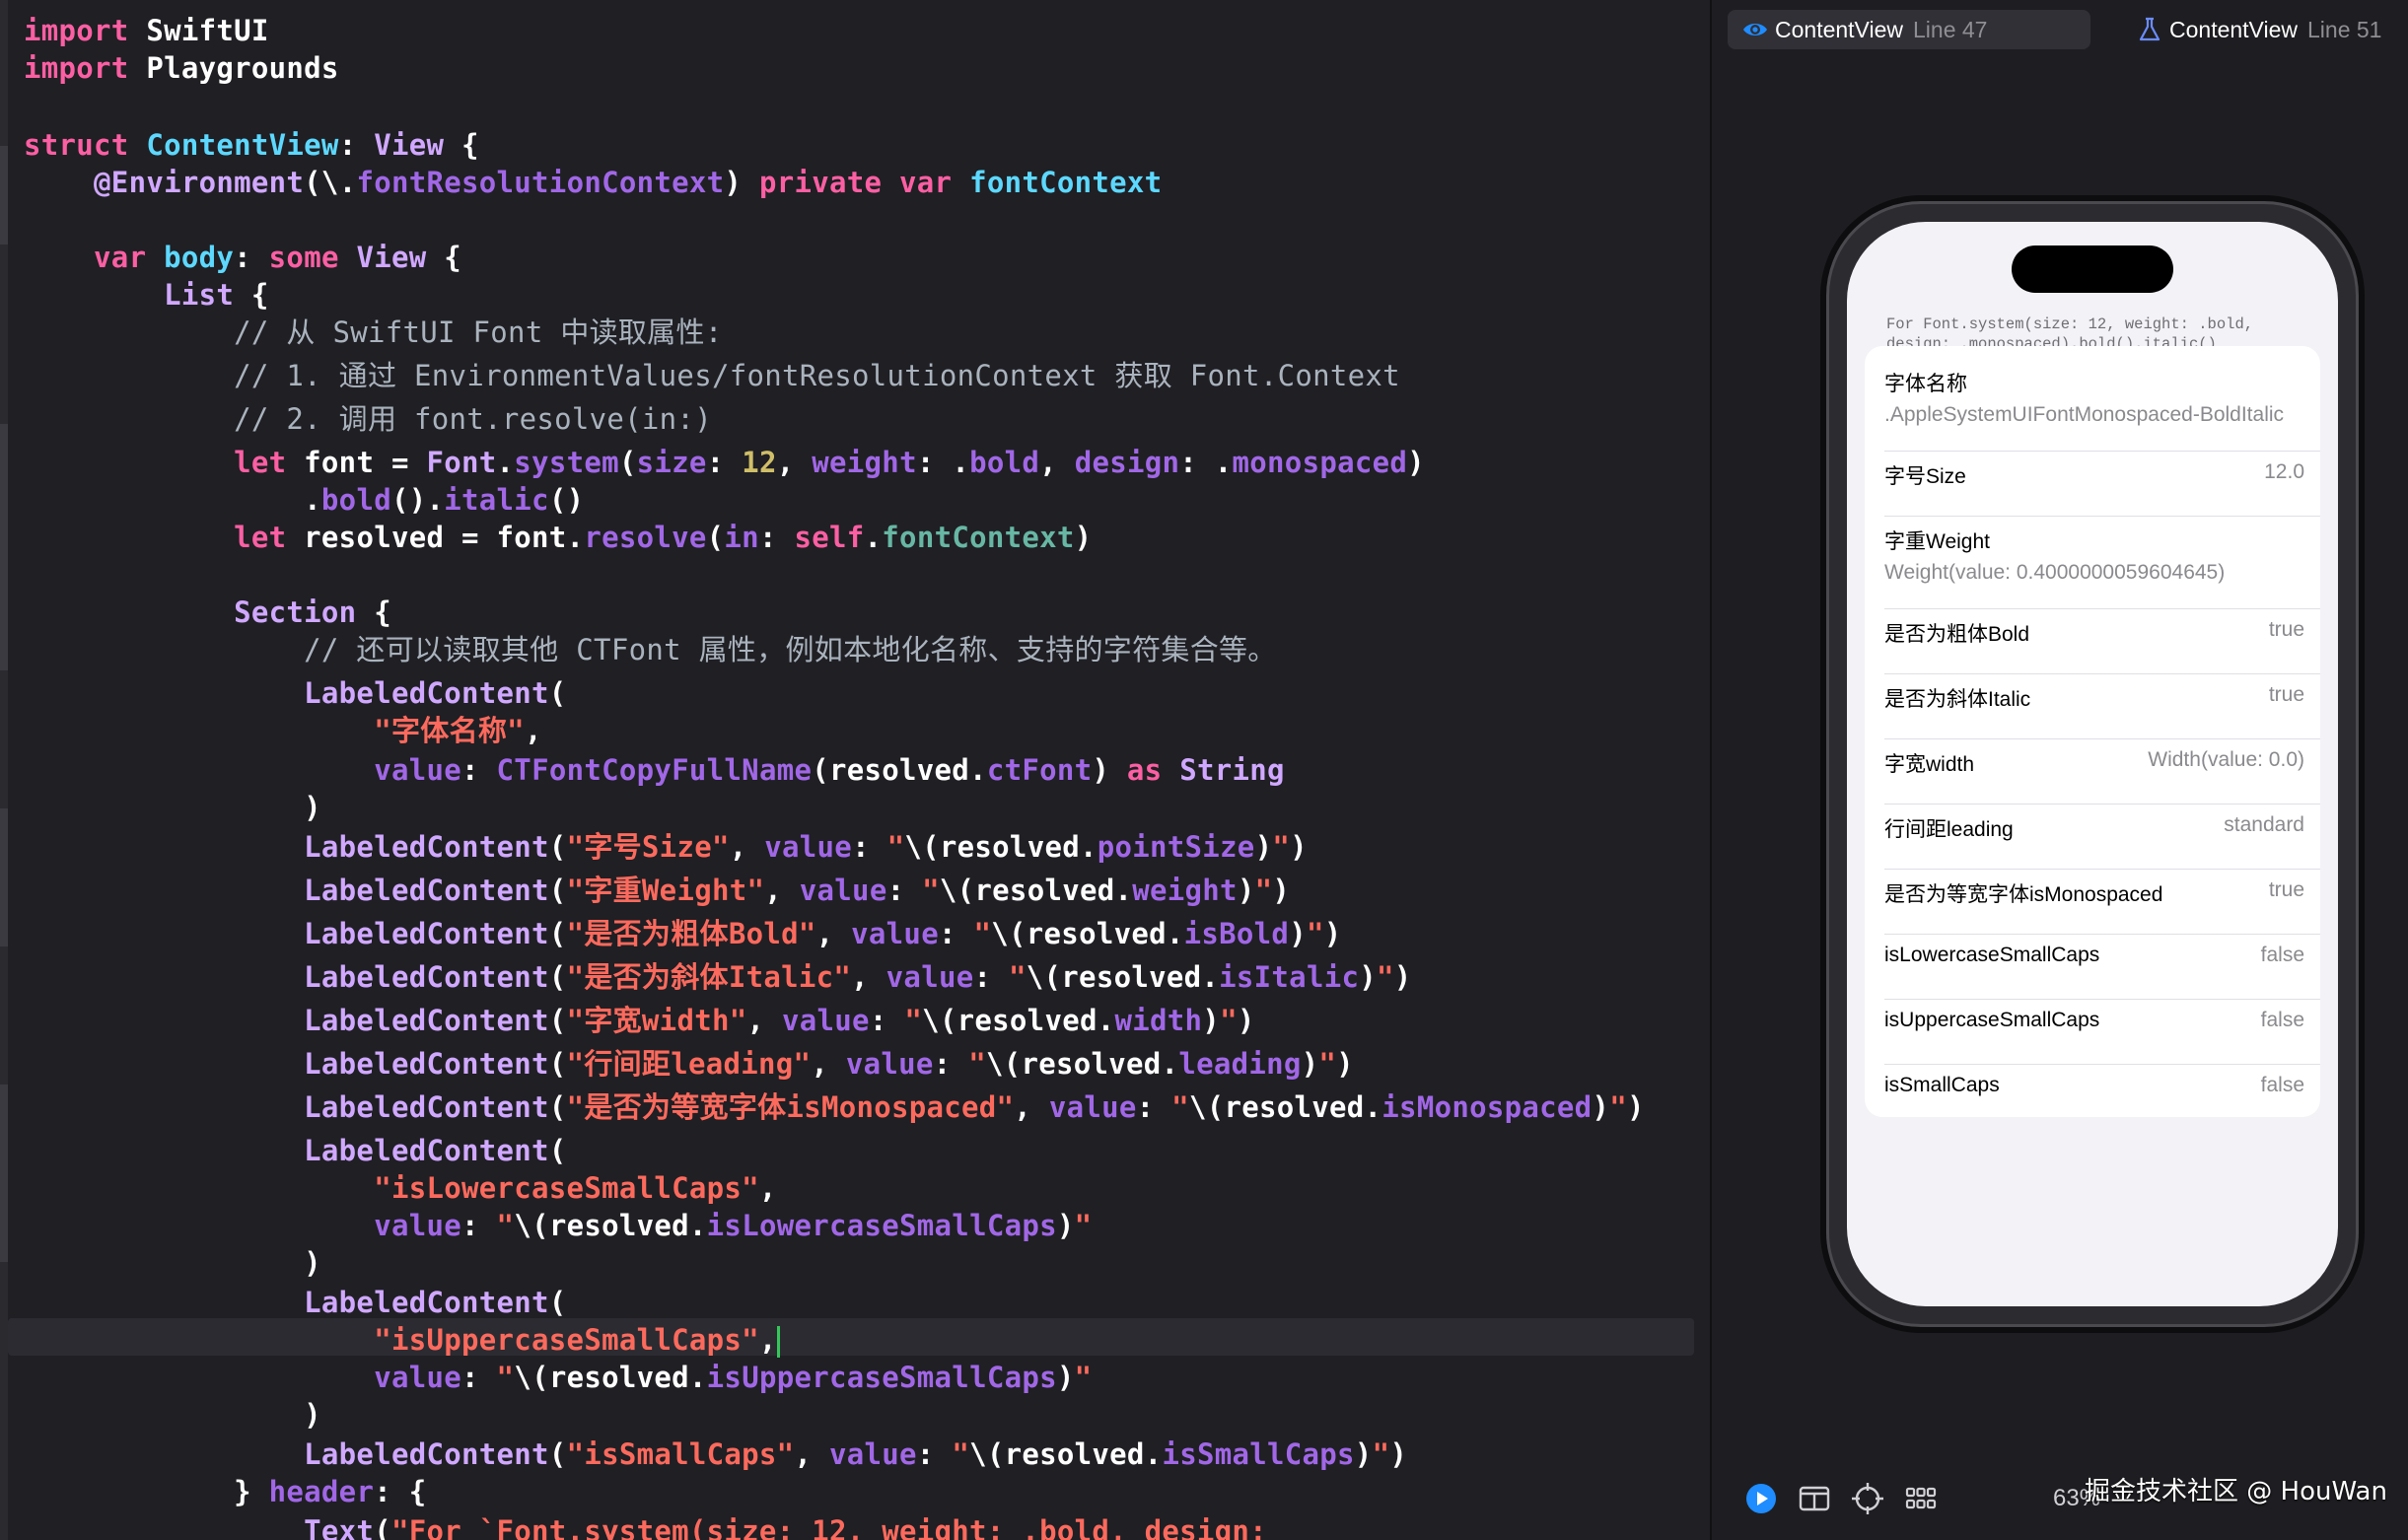 The image size is (2408, 1540). What do you see at coordinates (355, 500) in the screenshot?
I see `code-token: bold` at bounding box center [355, 500].